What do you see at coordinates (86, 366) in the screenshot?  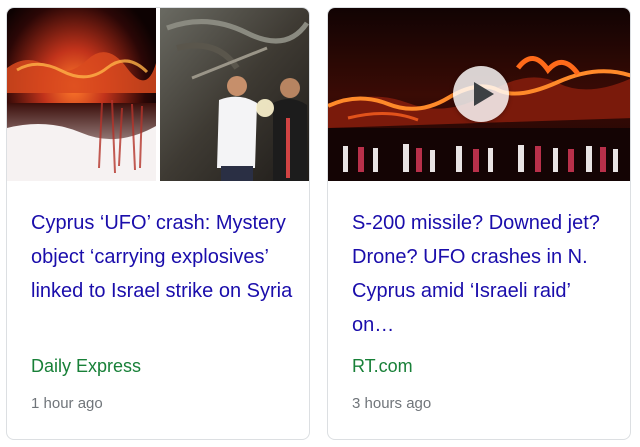 I see `news-source: Daily Express` at bounding box center [86, 366].